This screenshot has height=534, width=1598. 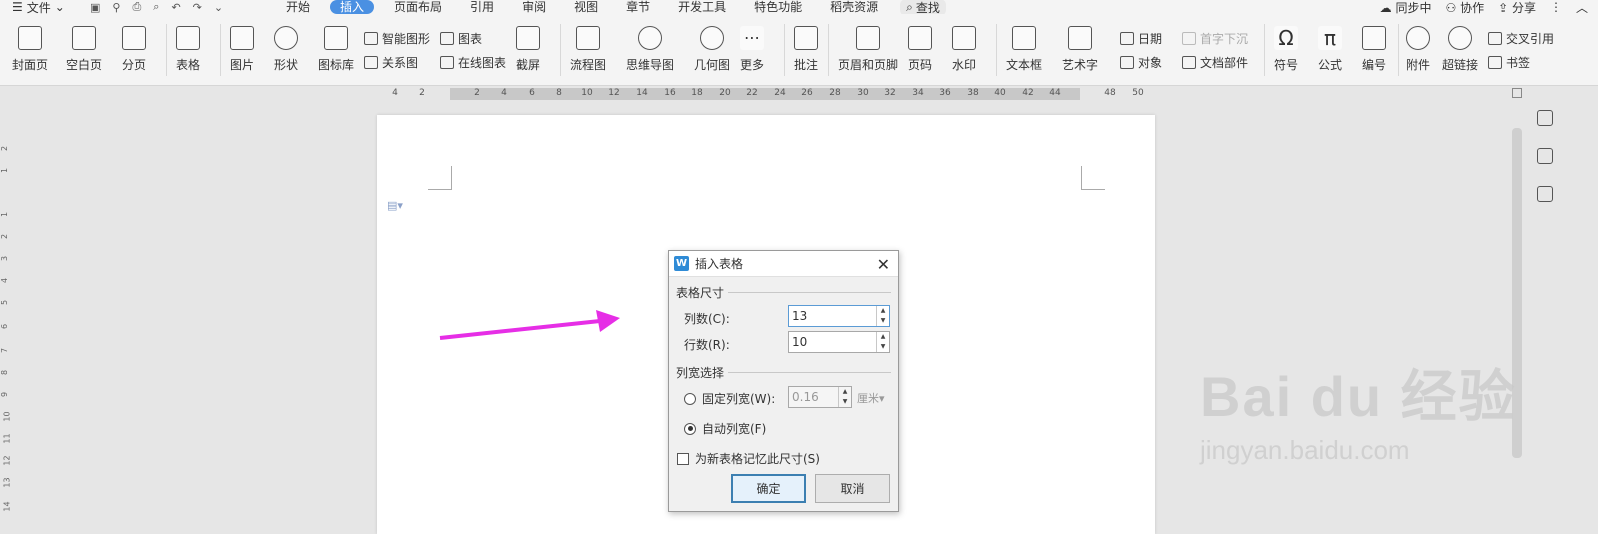 I want to click on attachment-button: 附件, so click(x=1418, y=43).